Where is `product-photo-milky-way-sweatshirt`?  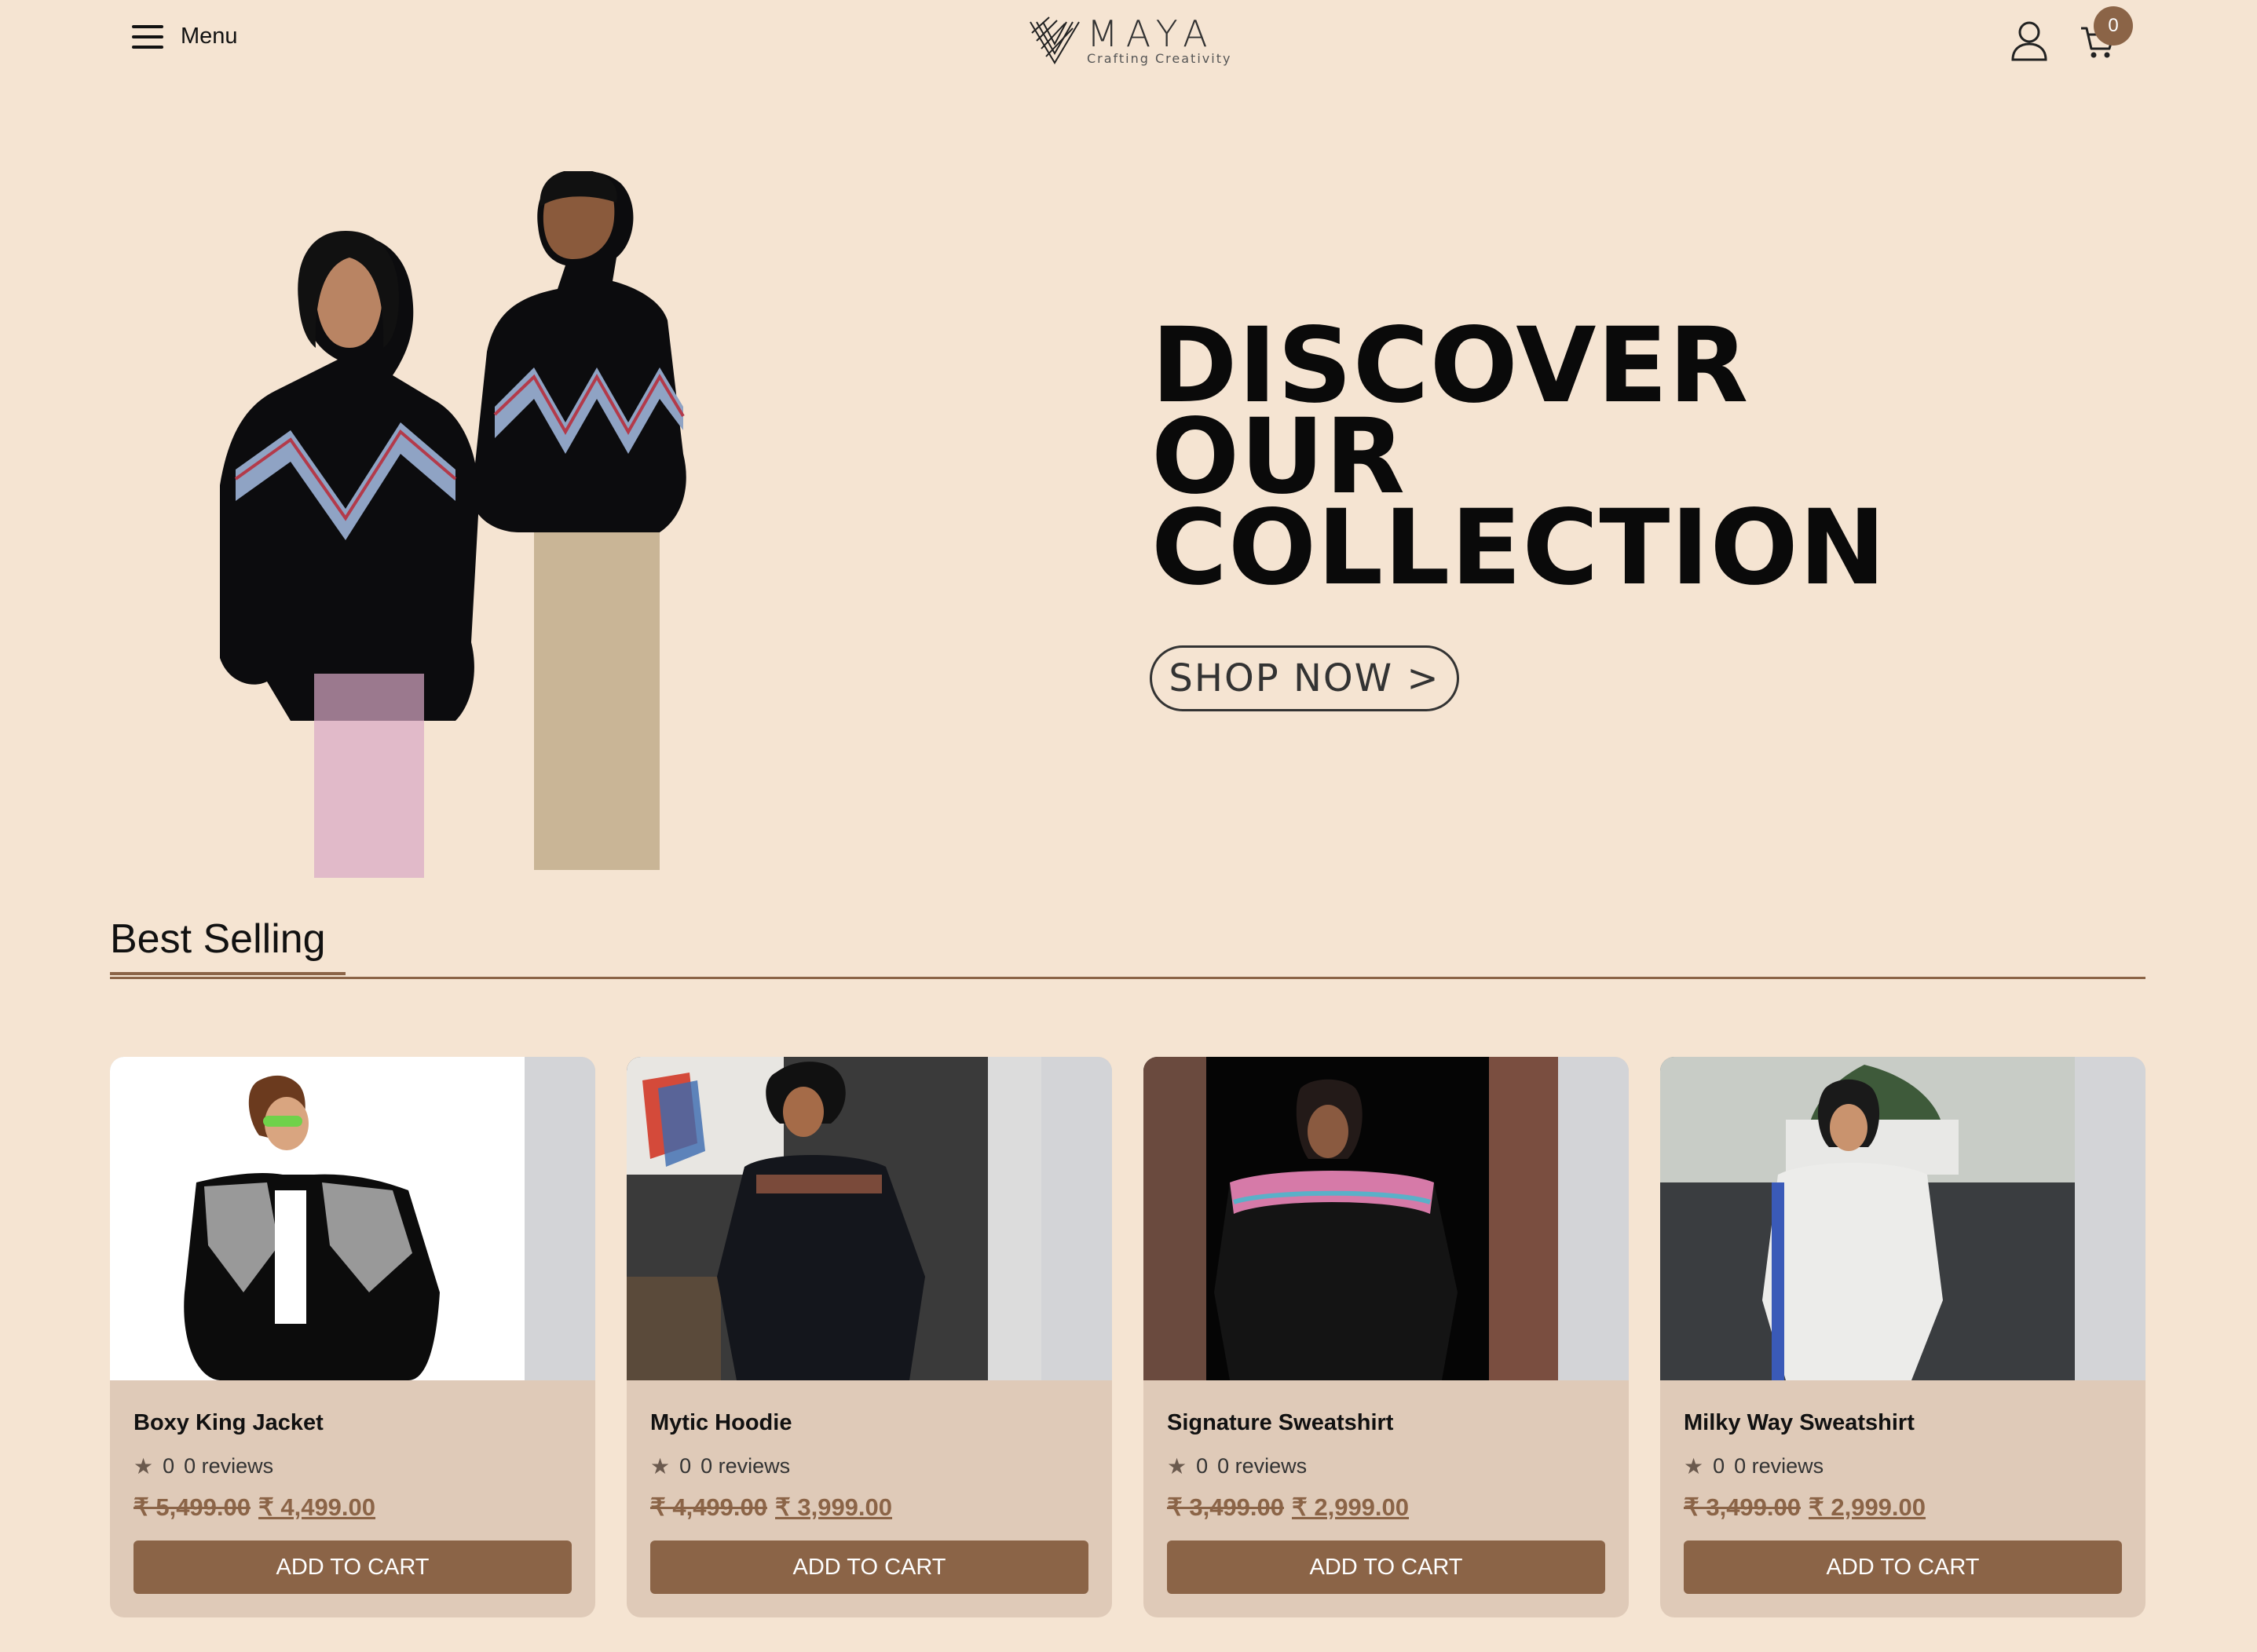
product-photo-milky-way-sweatshirt is located at coordinates (1867, 1218).